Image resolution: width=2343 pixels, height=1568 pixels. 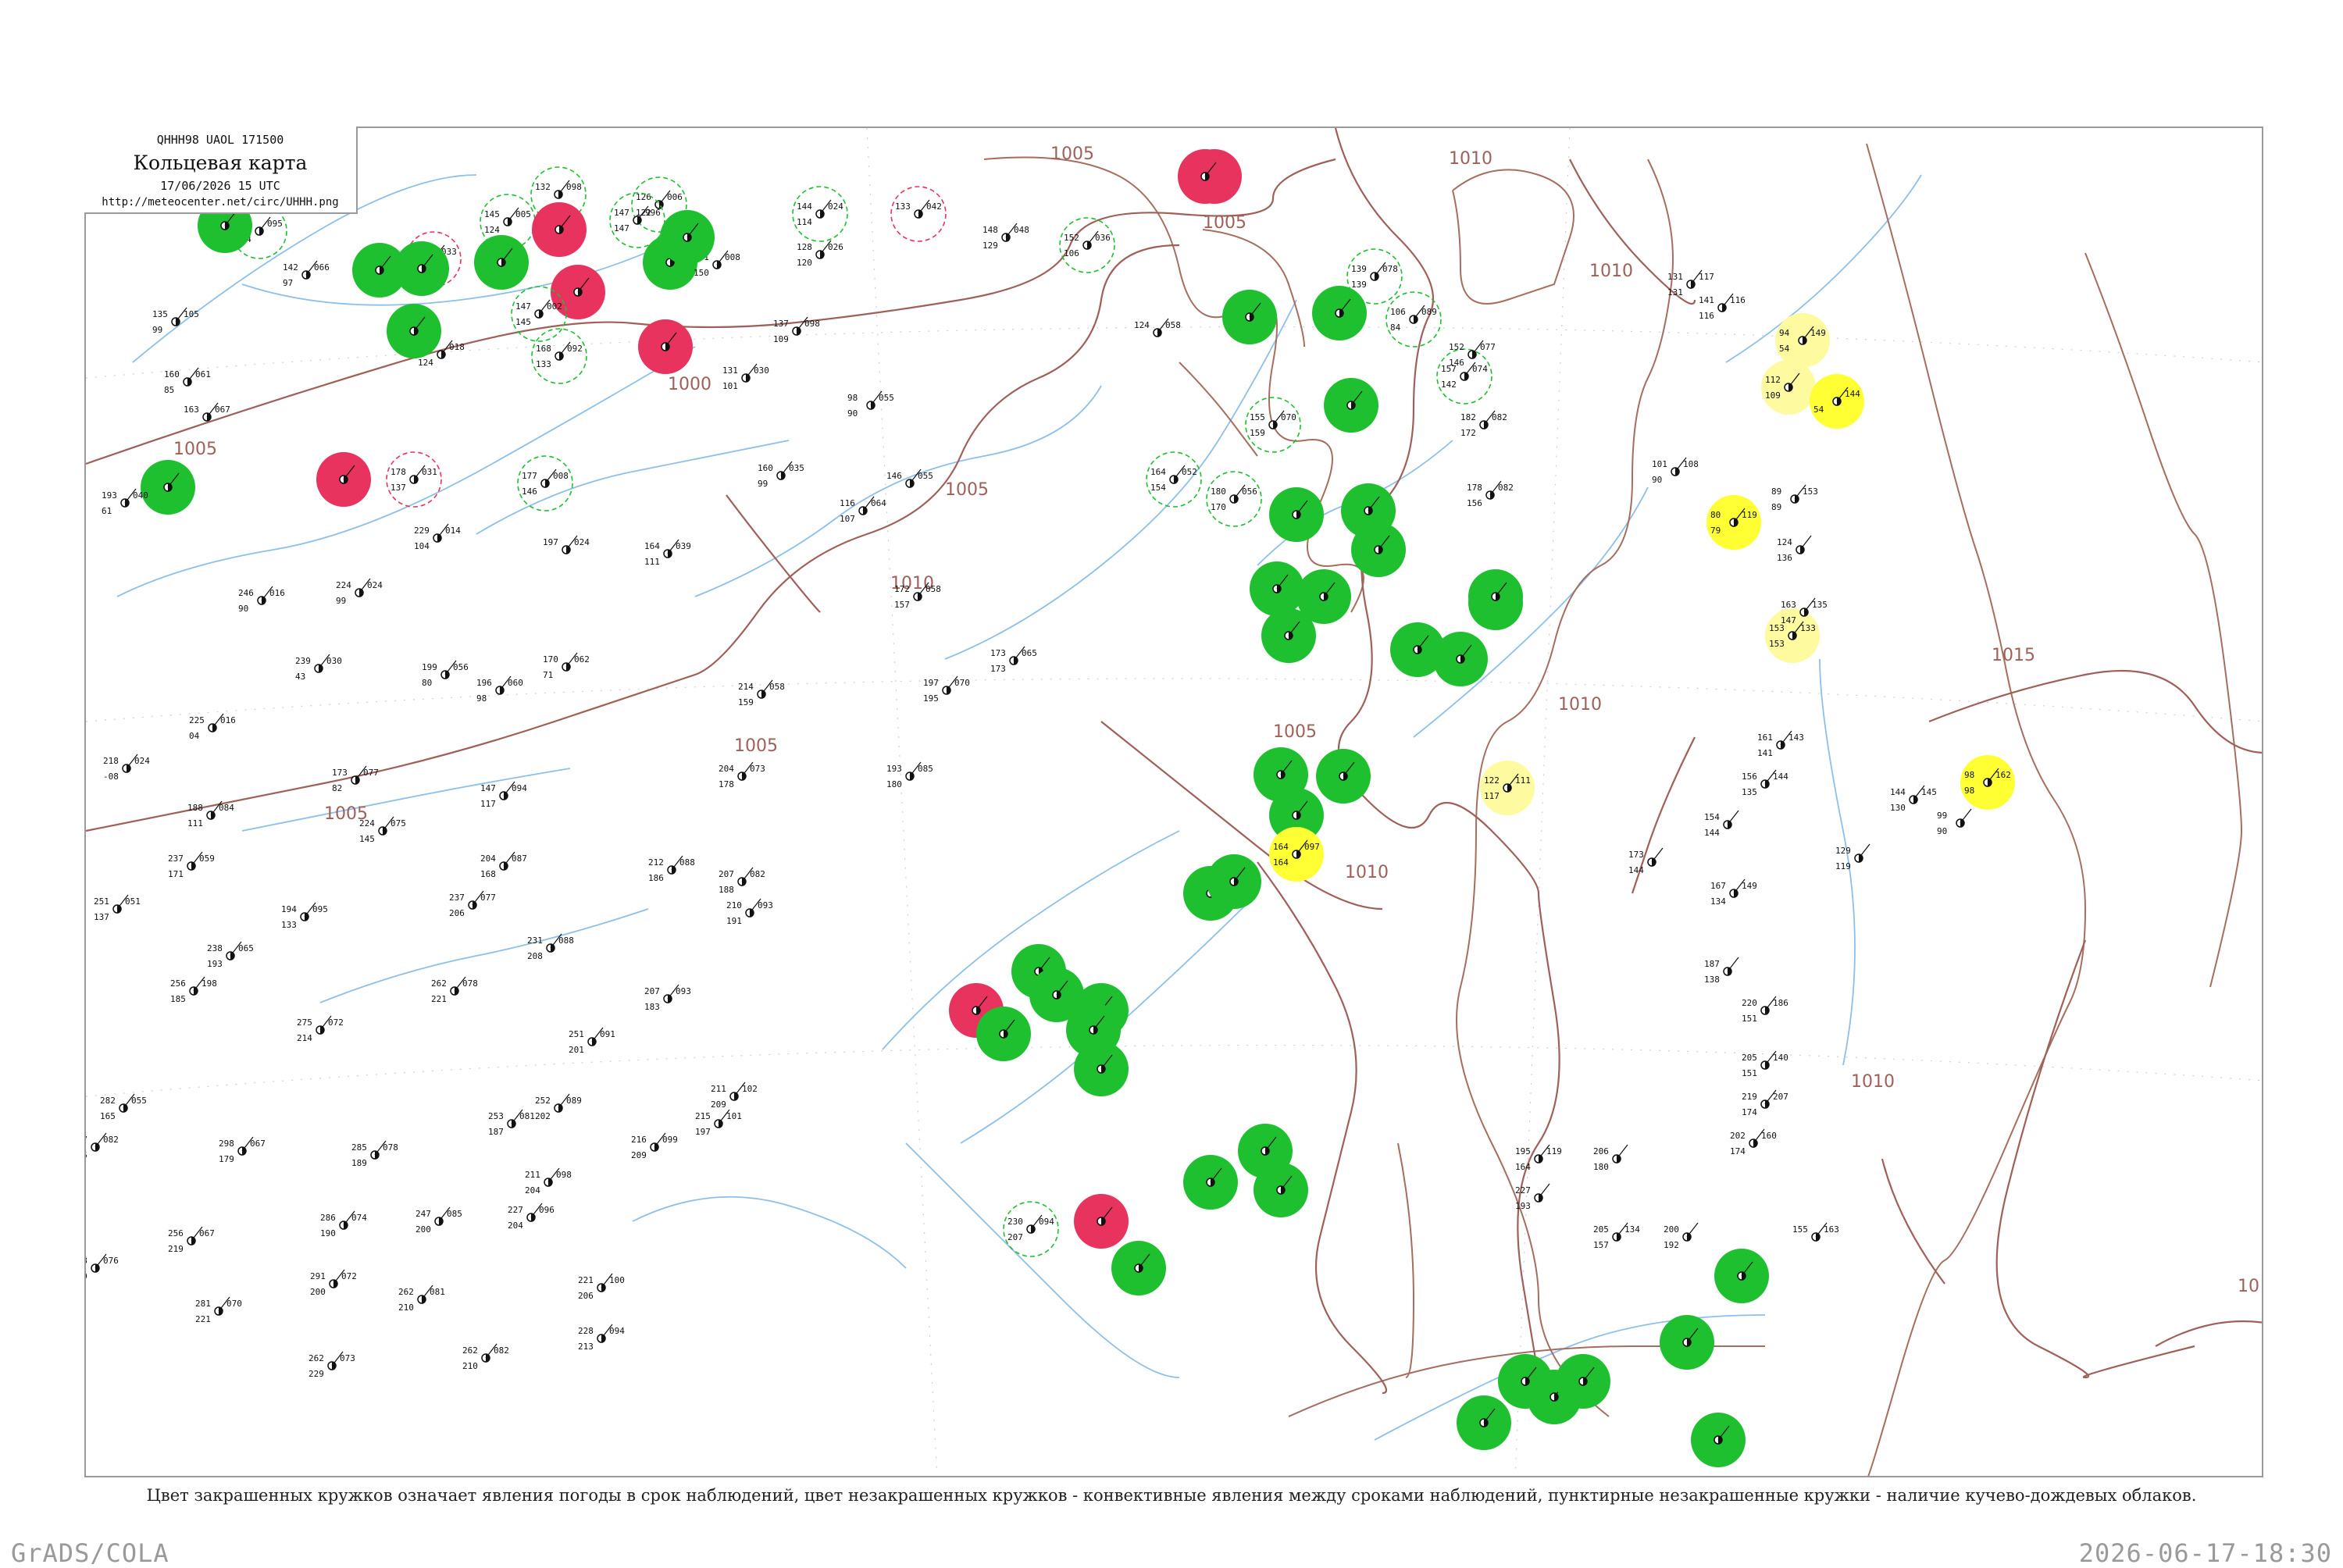 I want to click on weather-station: 131 117 131, so click(x=1690, y=283).